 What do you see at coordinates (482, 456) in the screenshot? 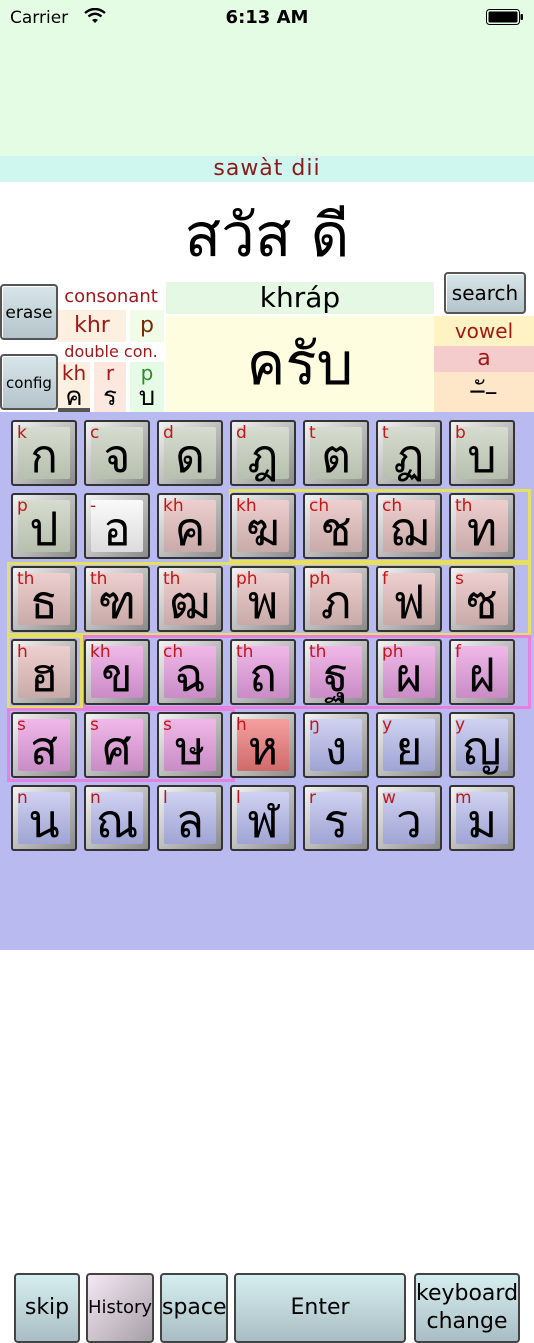
I see `key-thai-glyph: บ` at bounding box center [482, 456].